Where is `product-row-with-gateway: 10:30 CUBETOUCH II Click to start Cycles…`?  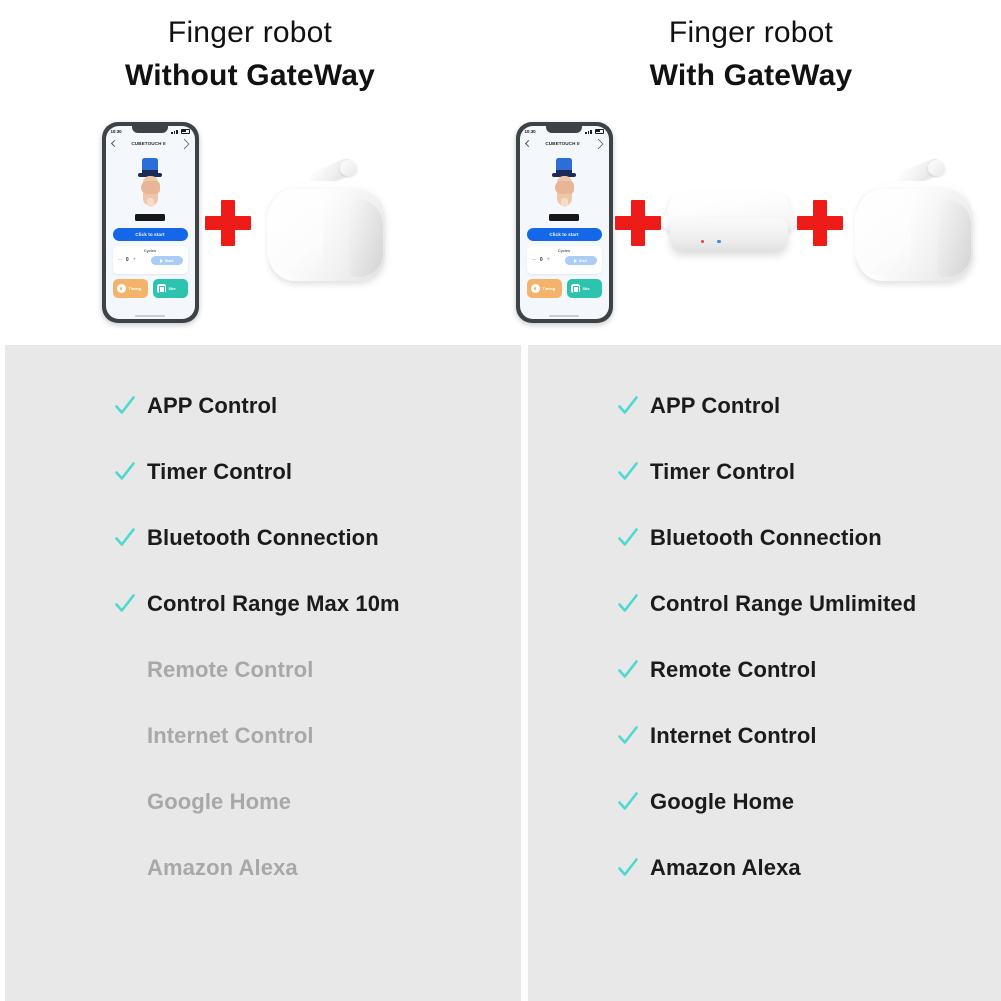
product-row-with-gateway: 10:30 CUBETOUCH II Click to start Cycles… is located at coordinates (751, 222).